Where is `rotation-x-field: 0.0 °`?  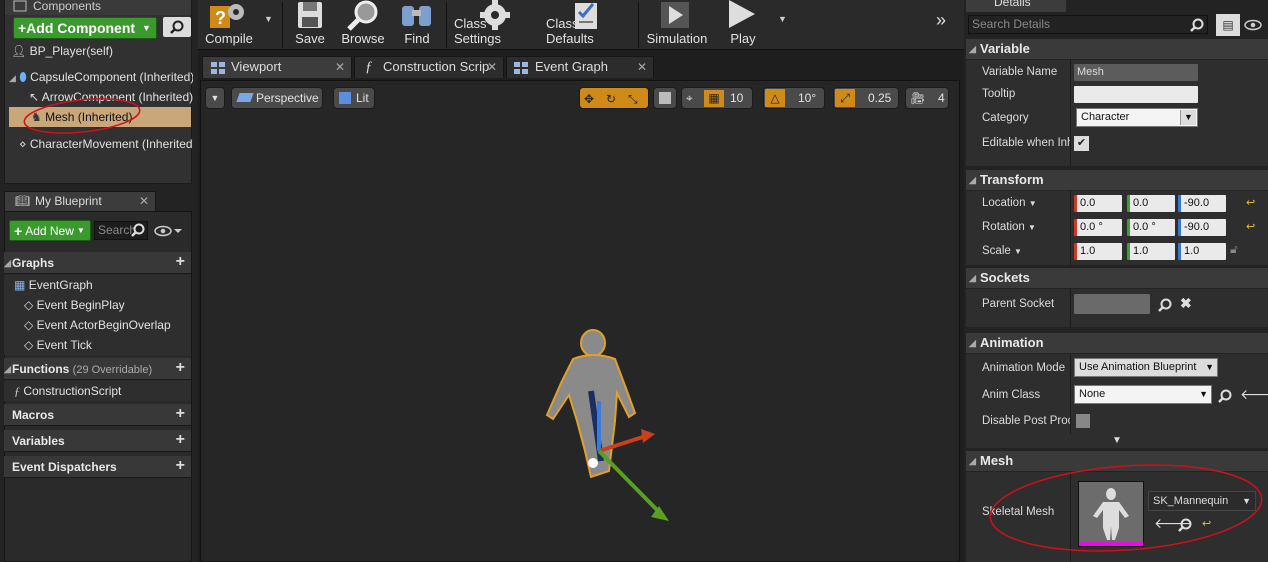 rotation-x-field: 0.0 ° is located at coordinates (1098, 227).